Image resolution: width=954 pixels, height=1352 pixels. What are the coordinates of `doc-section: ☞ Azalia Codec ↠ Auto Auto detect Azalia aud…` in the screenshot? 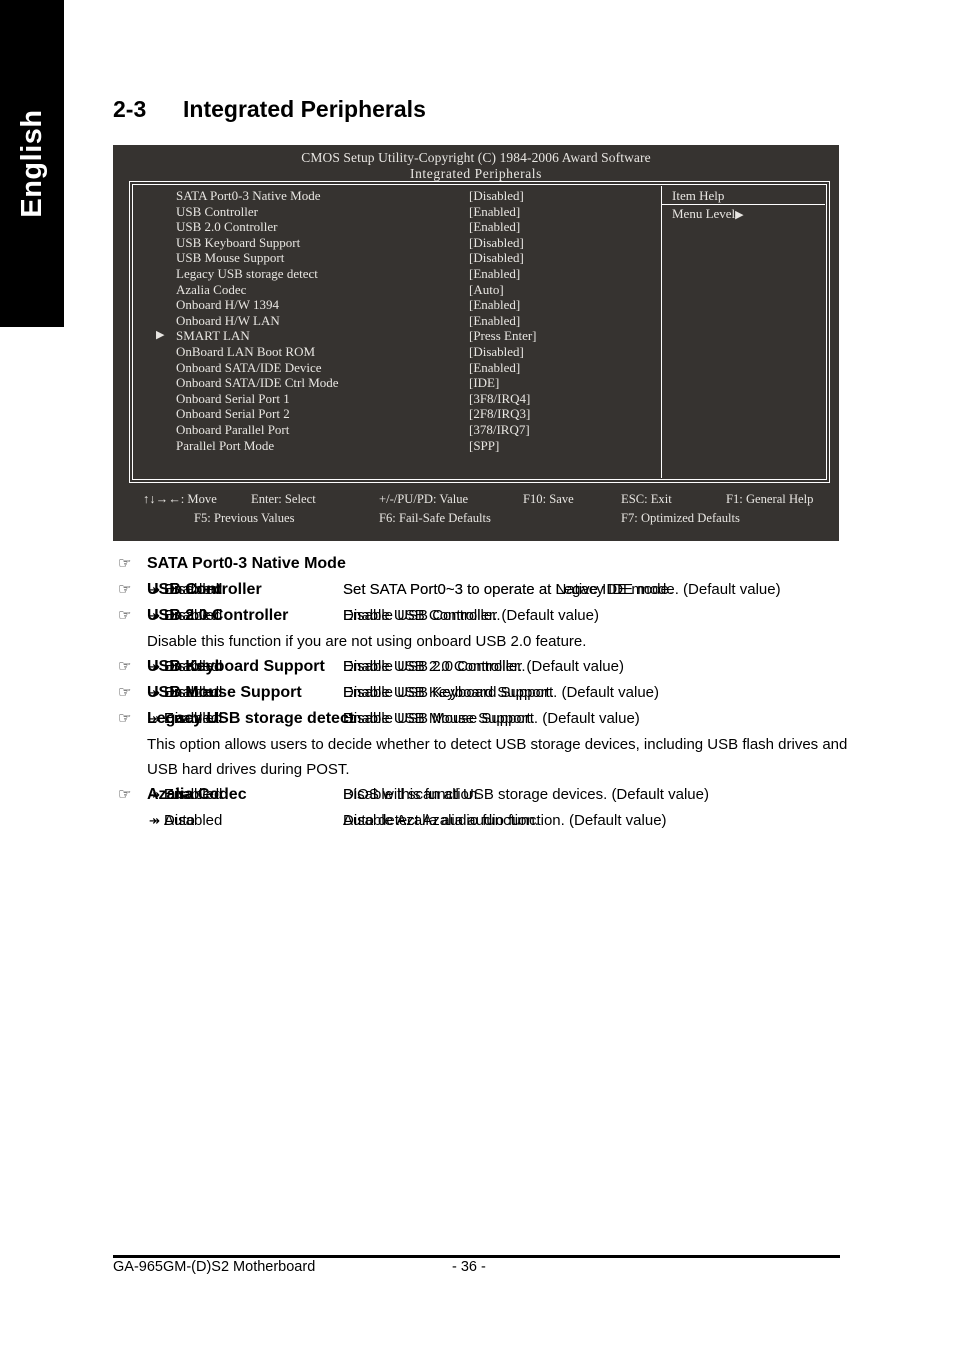 It's located at (478, 805).